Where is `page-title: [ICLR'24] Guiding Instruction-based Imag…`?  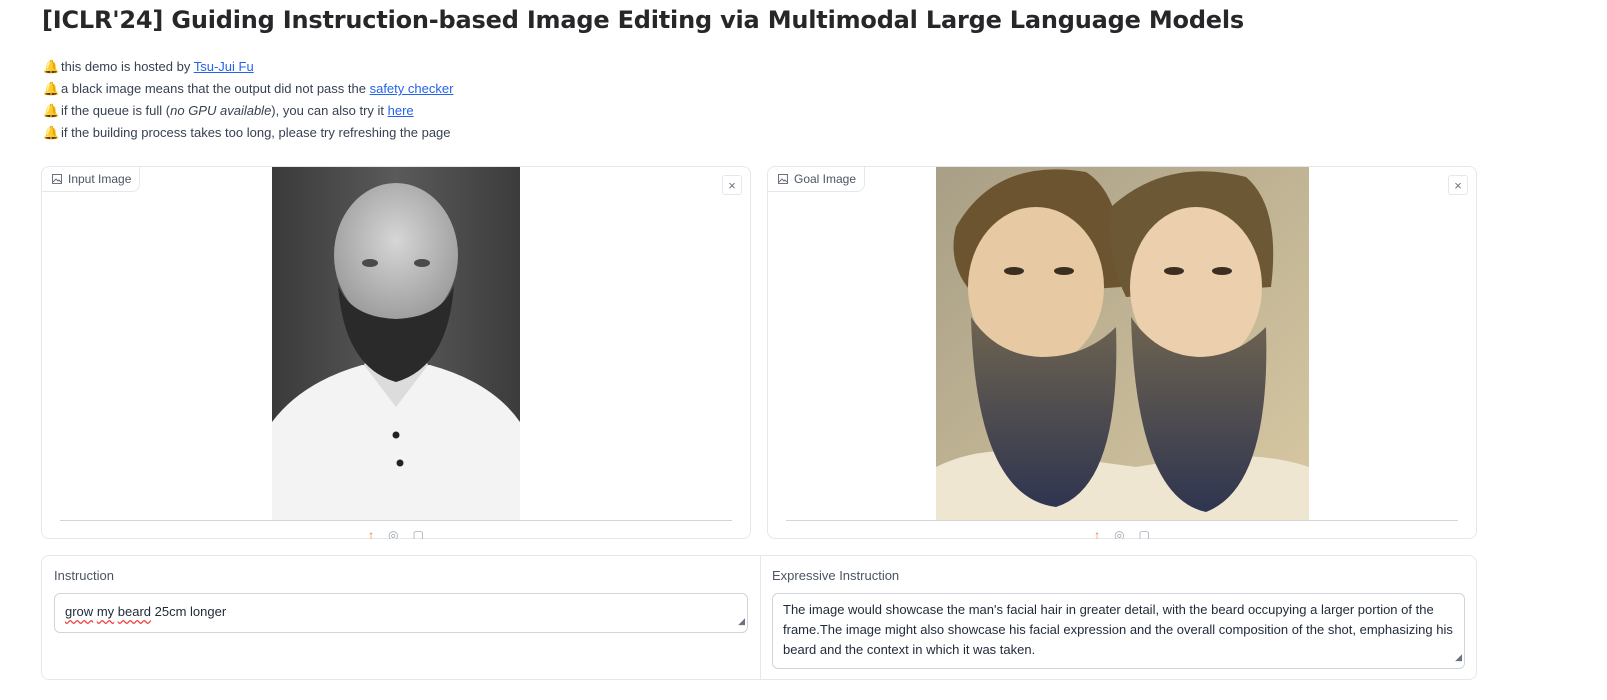 page-title: [ICLR'24] Guiding Instruction-based Imag… is located at coordinates (643, 20).